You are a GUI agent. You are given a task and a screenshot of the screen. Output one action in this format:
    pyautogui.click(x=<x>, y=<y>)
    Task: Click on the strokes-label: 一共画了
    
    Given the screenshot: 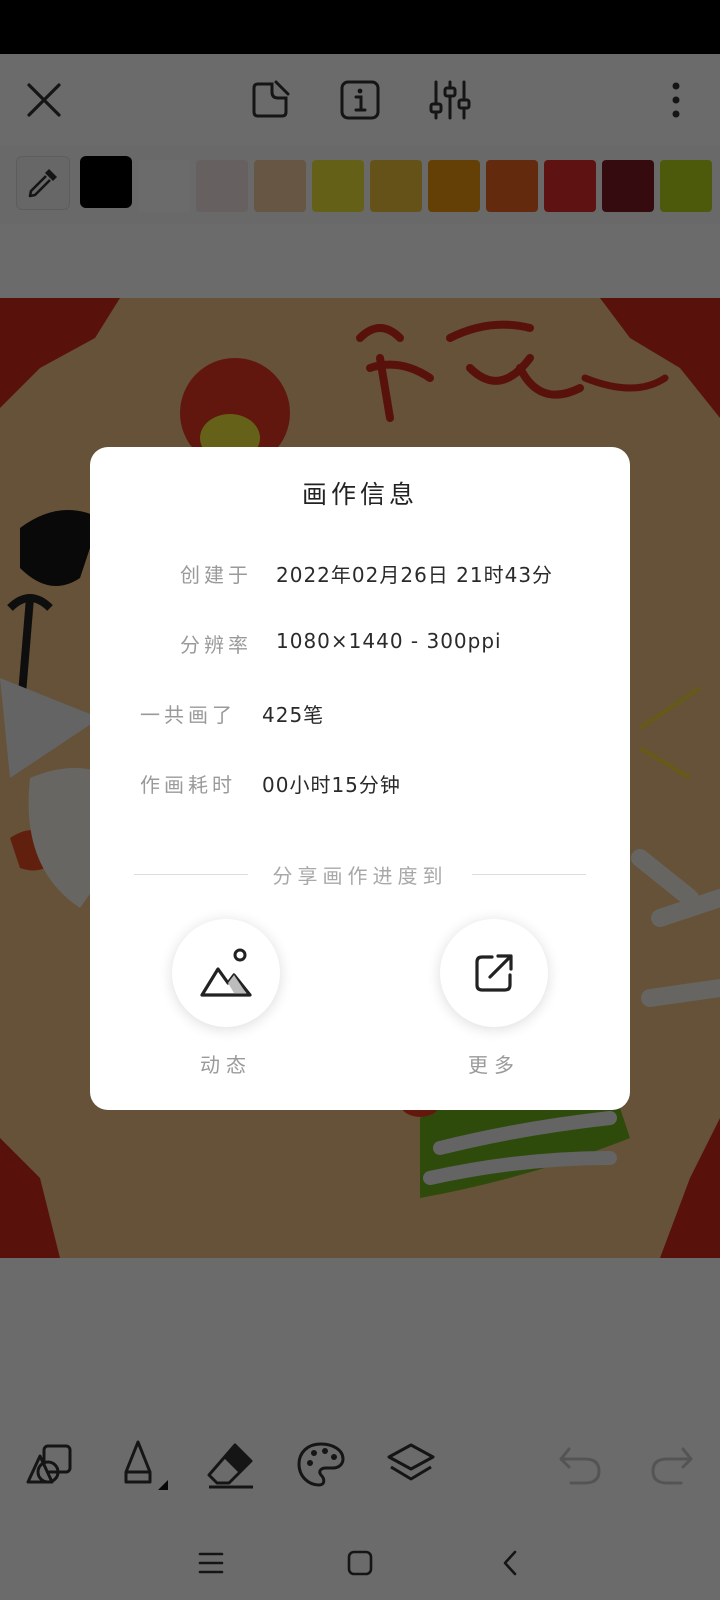 What is the action you would take?
    pyautogui.click(x=188, y=715)
    